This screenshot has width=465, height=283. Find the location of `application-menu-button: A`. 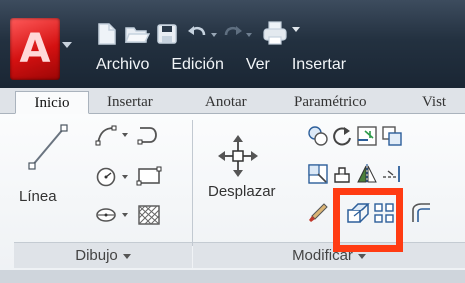

application-menu-button: A is located at coordinates (35, 49).